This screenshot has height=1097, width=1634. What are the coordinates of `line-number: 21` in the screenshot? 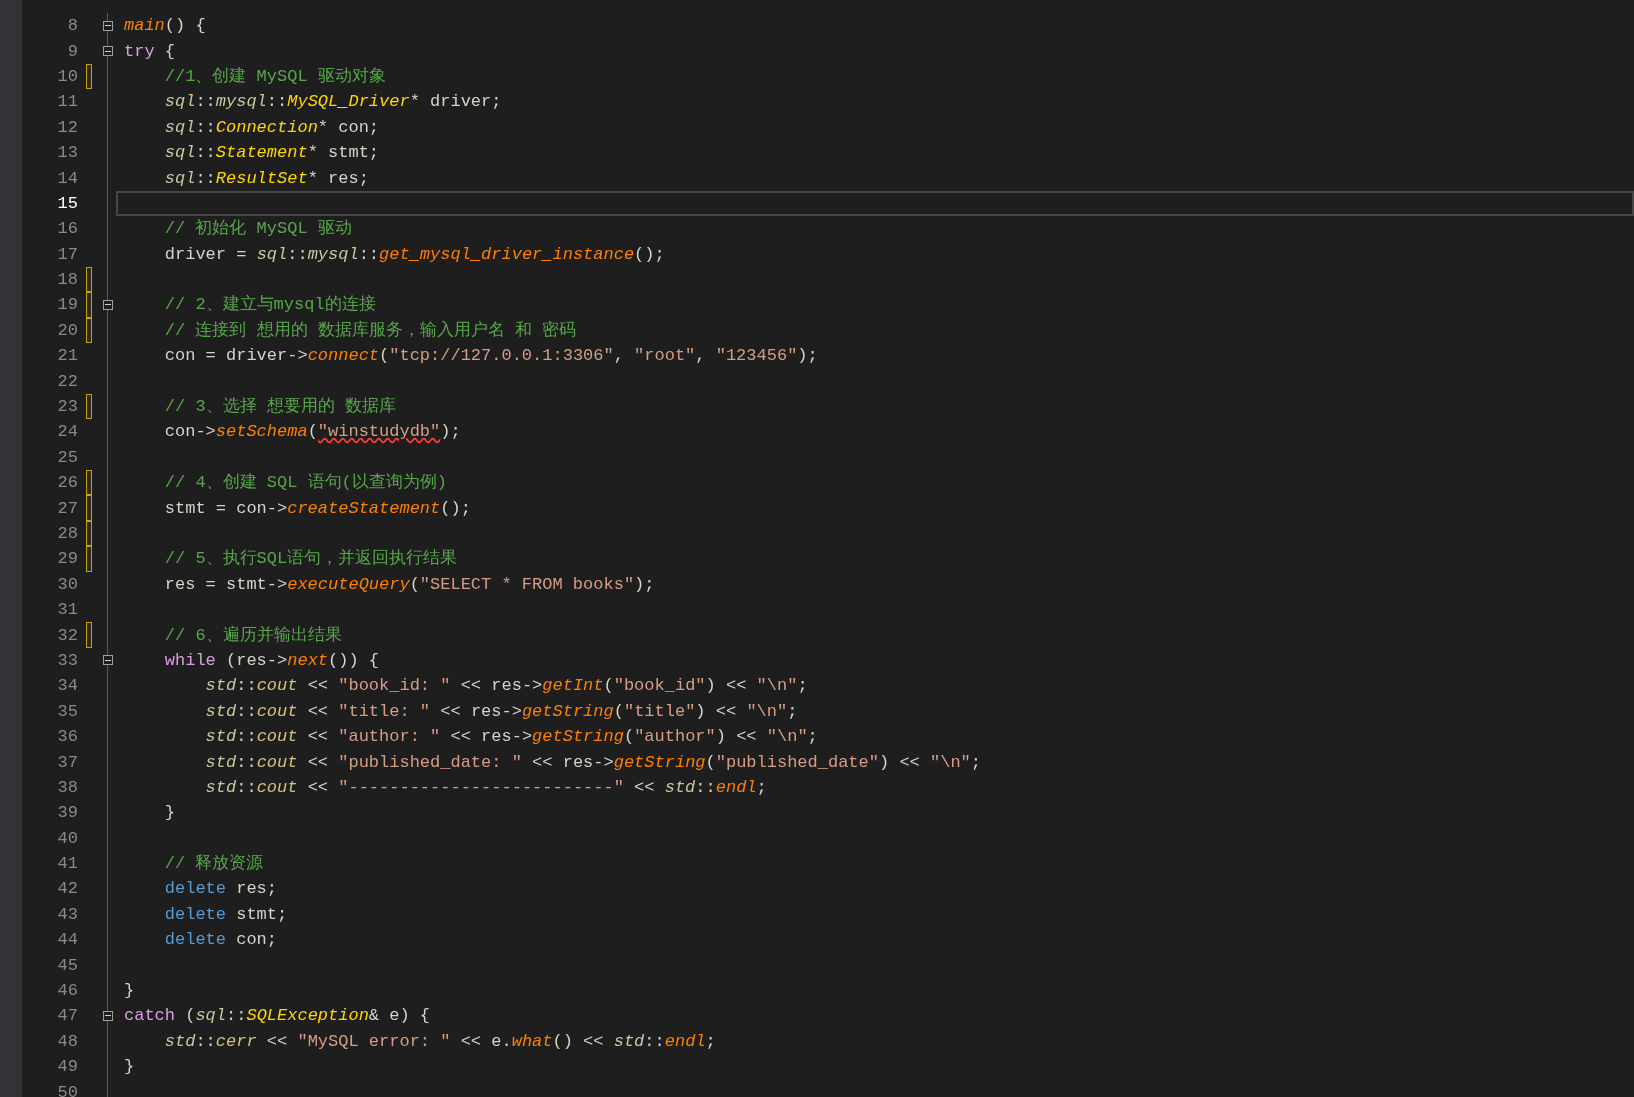 It's located at (67, 356).